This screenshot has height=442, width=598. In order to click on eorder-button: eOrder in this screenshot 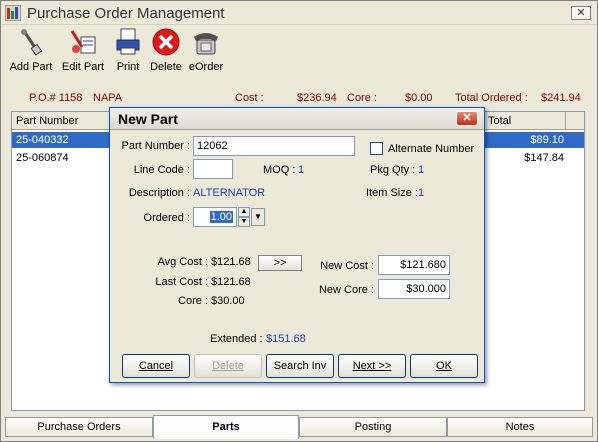, I will do `click(206, 50)`.